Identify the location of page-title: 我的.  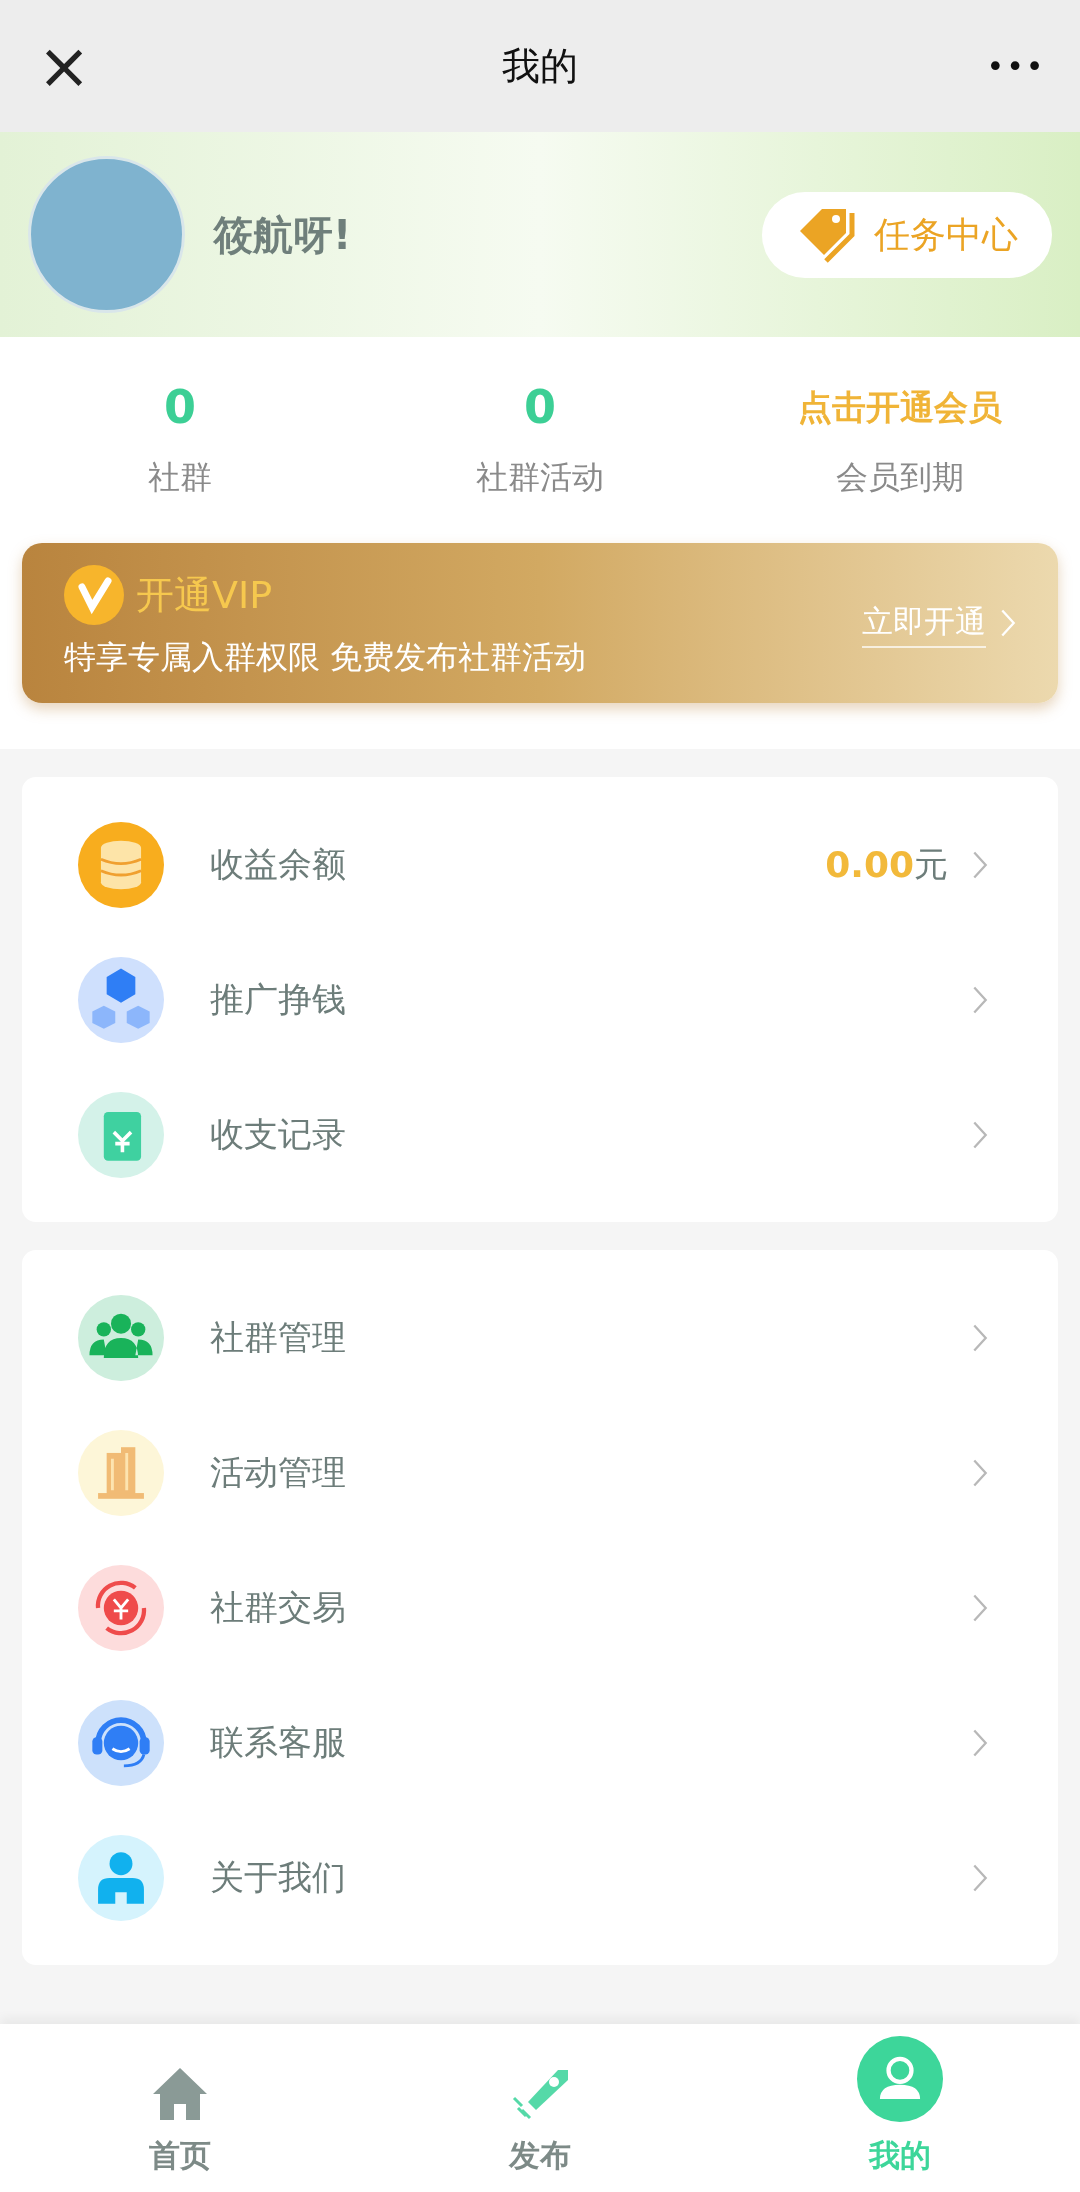
(540, 66).